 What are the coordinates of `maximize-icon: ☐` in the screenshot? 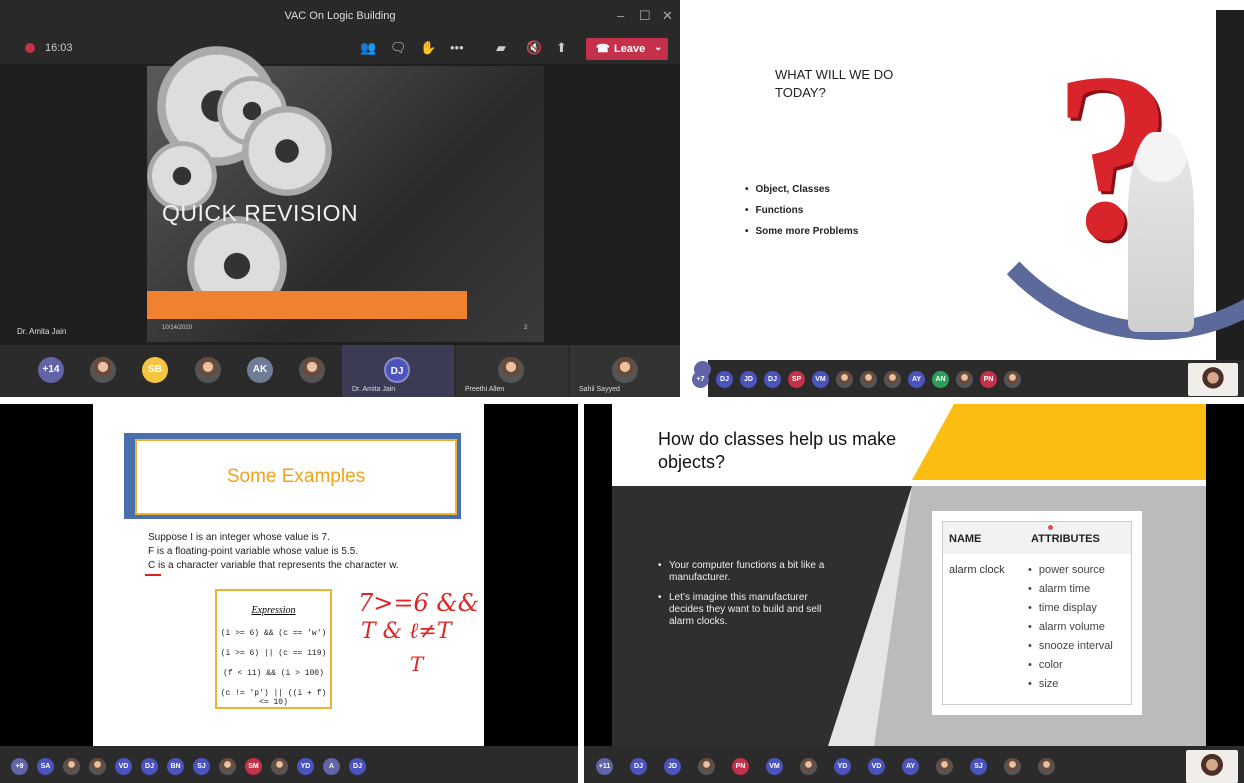 It's located at (645, 16).